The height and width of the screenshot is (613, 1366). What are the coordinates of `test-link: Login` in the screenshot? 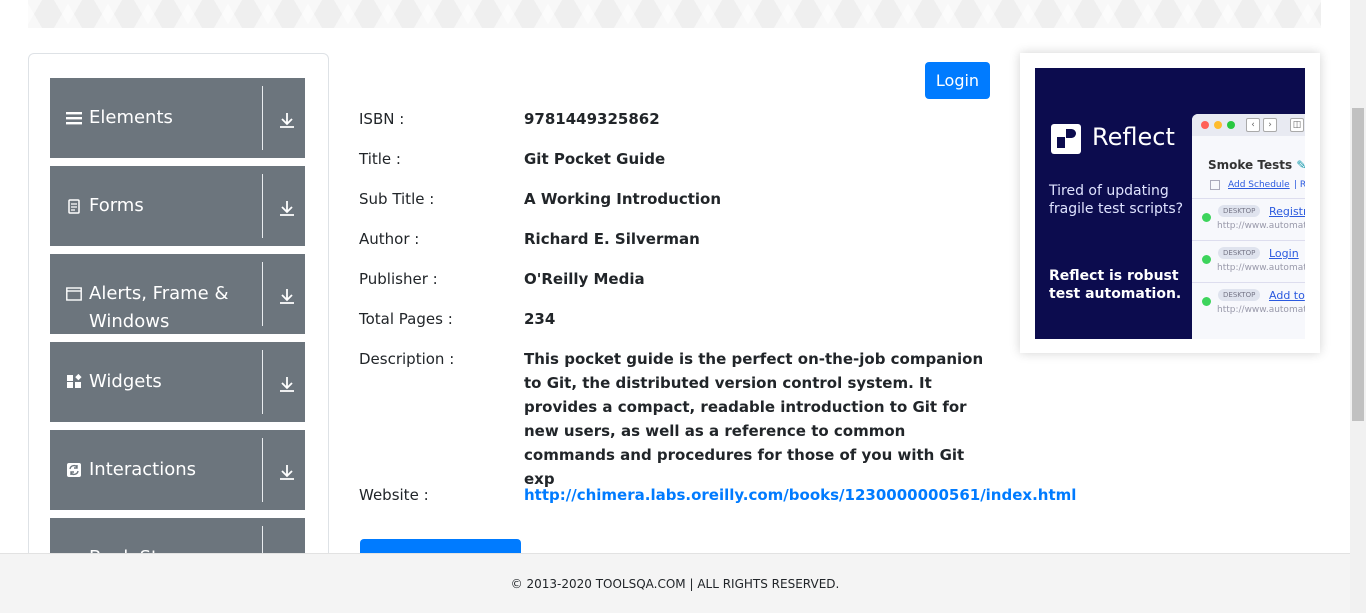 It's located at (1284, 253).